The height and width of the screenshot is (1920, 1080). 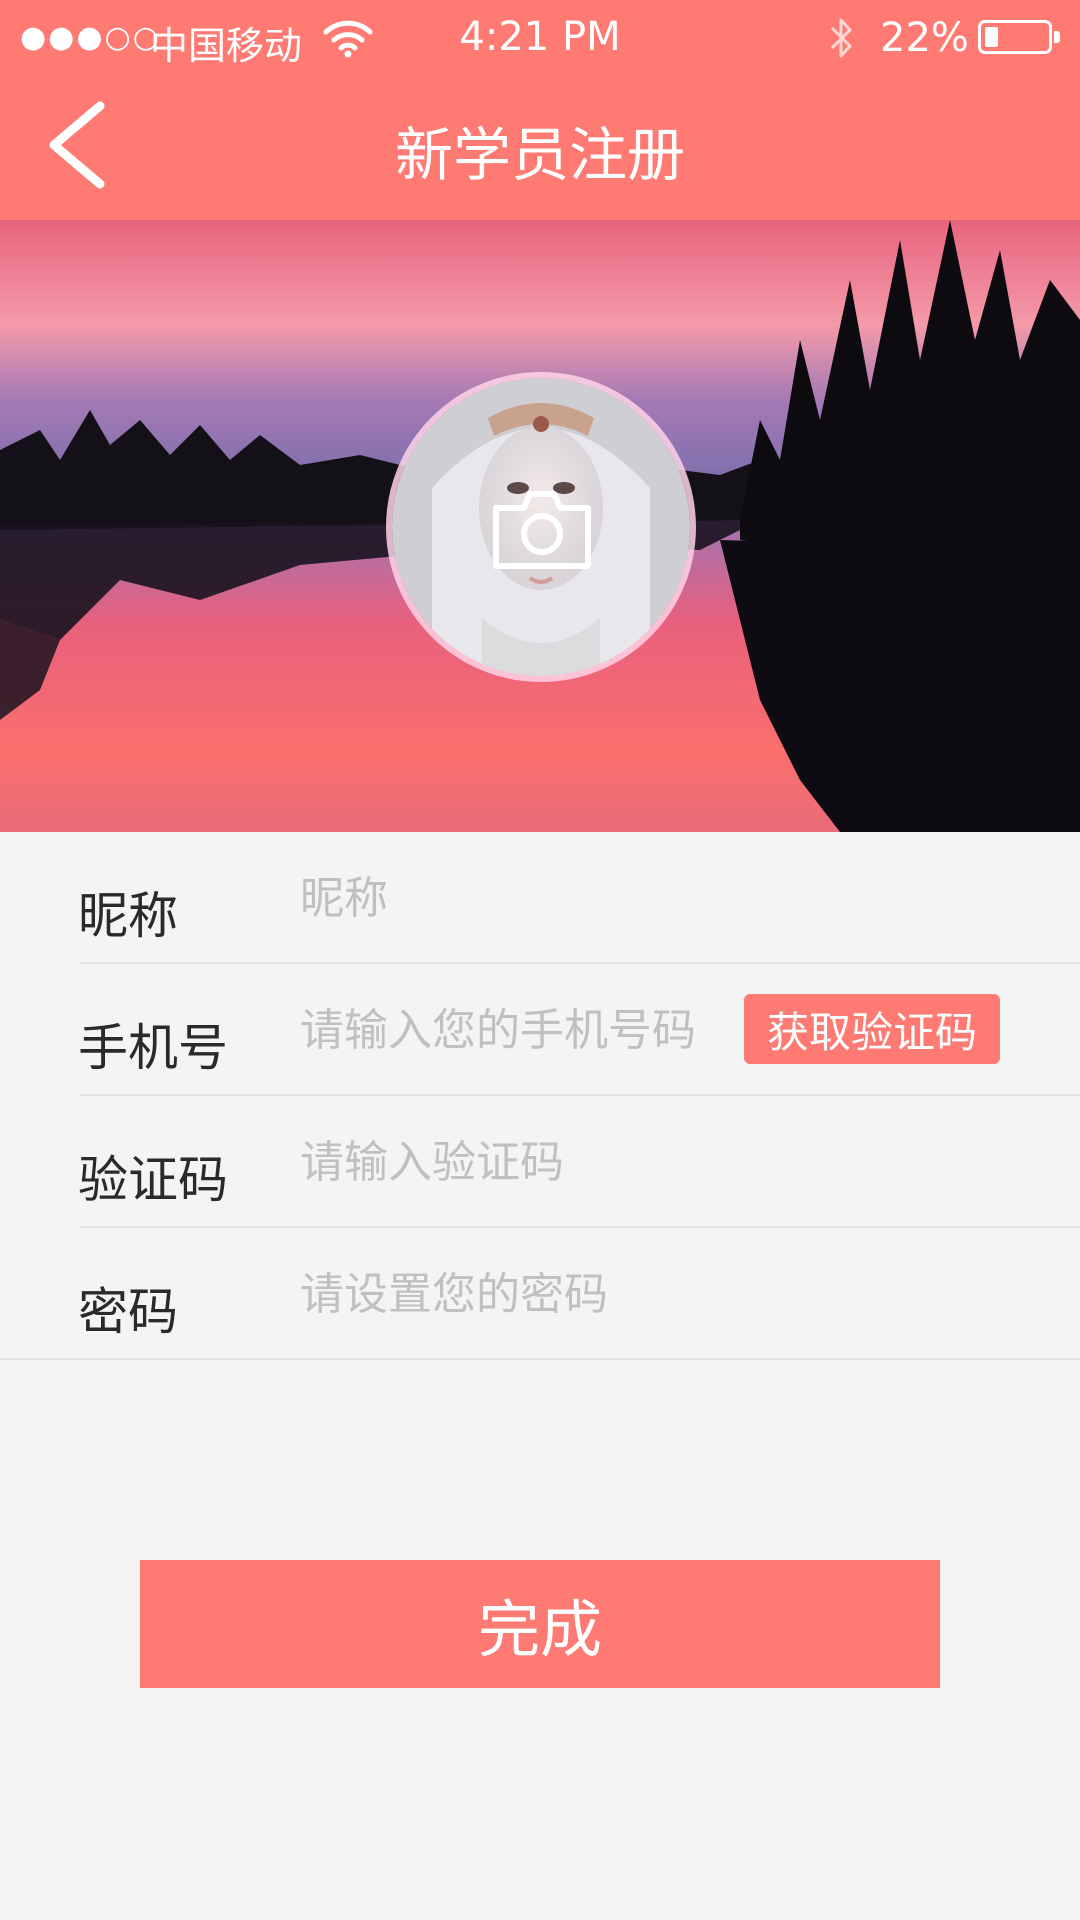 I want to click on code-row: 验证码, so click(x=540, y=1162).